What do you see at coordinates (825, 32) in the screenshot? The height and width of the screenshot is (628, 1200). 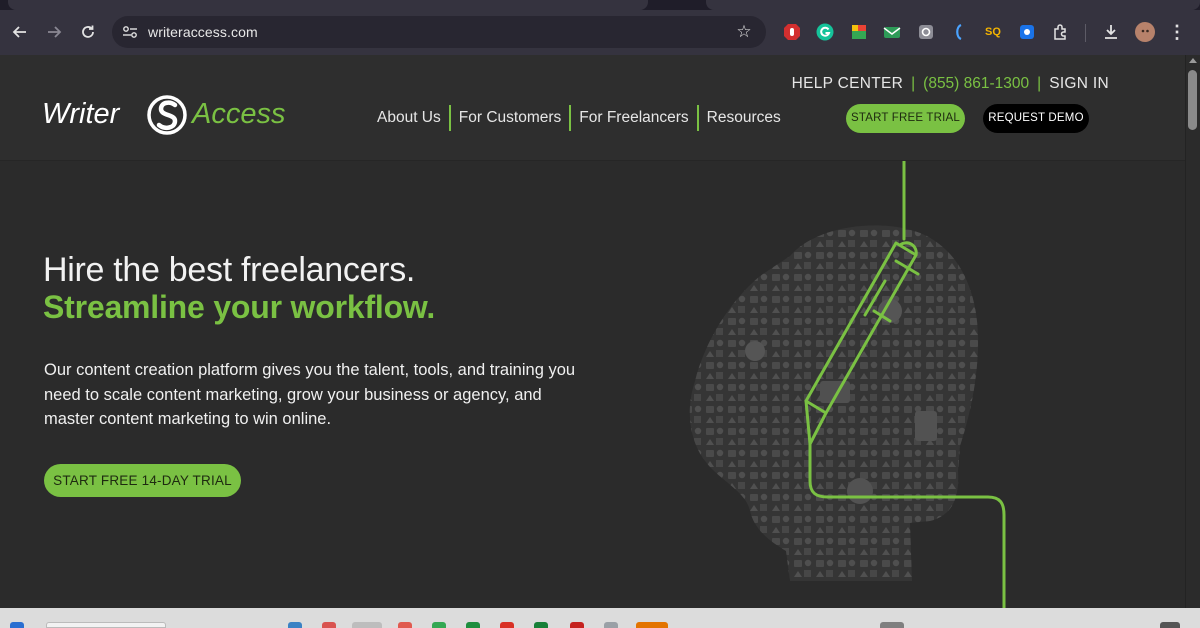 I see `grammarly-icon` at bounding box center [825, 32].